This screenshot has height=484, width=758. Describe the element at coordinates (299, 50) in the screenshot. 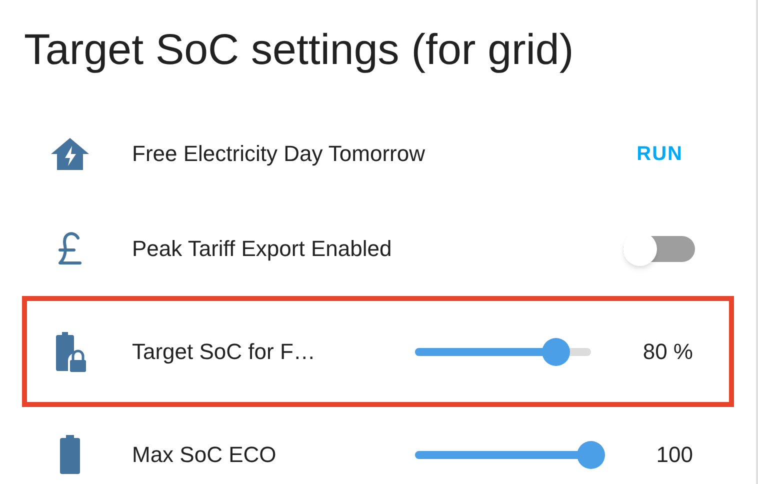

I see `card-title: Target SoC settings (for grid)` at that location.